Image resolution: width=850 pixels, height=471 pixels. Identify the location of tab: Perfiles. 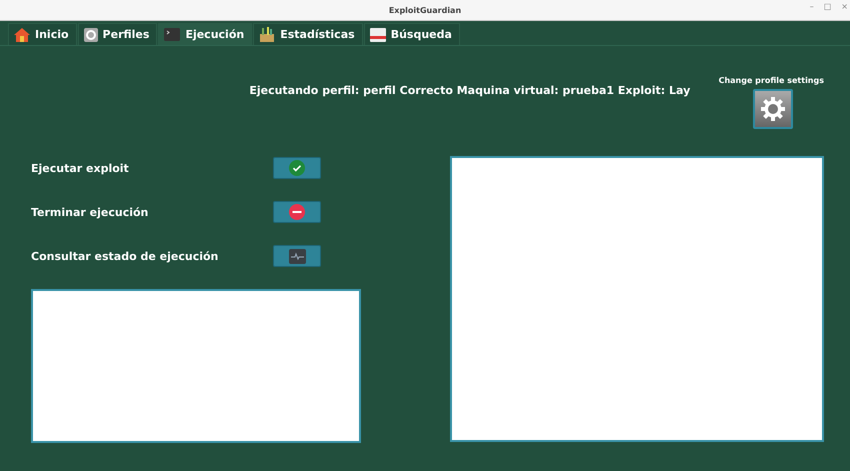
(118, 34).